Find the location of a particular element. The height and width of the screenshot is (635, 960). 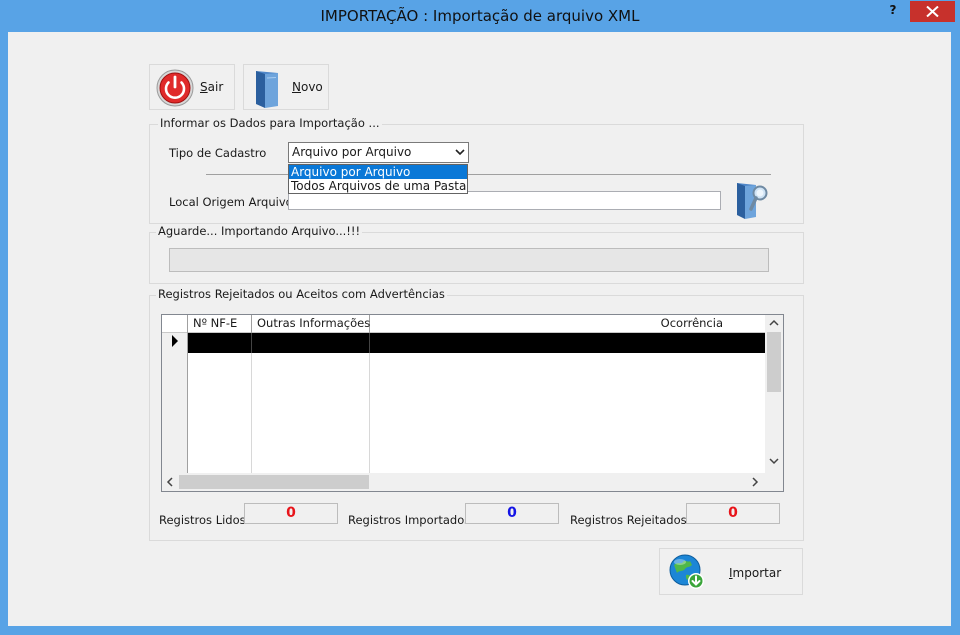

tipo-cadastro-select: Arquivo por Arquivo is located at coordinates (378, 152).